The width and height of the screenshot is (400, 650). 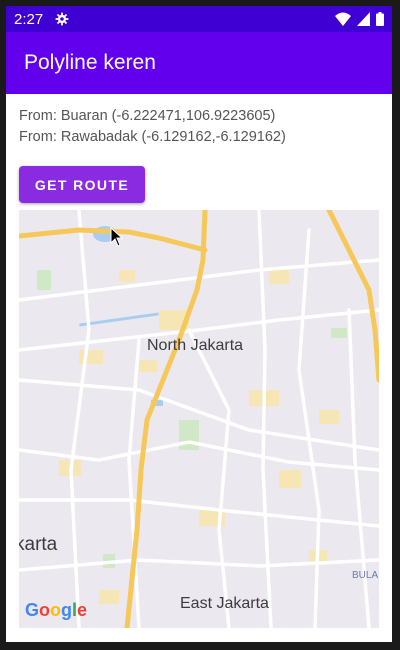 What do you see at coordinates (62, 19) in the screenshot?
I see `gear-icon` at bounding box center [62, 19].